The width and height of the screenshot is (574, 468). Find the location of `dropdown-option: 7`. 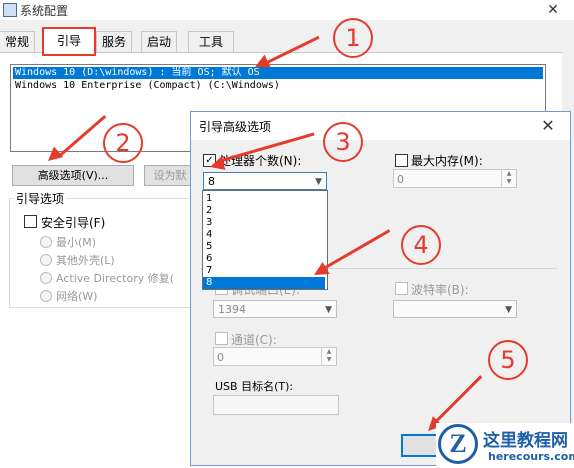

dropdown-option: 7 is located at coordinates (264, 271).